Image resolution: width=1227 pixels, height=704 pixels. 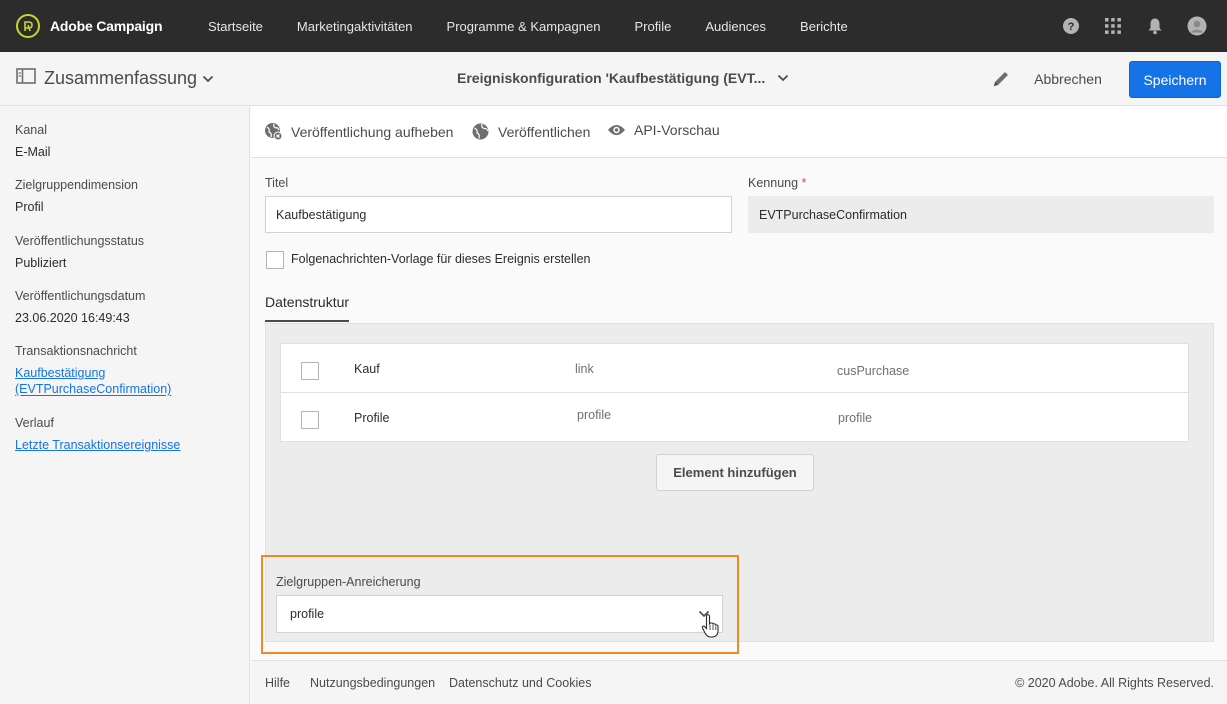 What do you see at coordinates (372, 418) in the screenshot?
I see `row-name: Profile` at bounding box center [372, 418].